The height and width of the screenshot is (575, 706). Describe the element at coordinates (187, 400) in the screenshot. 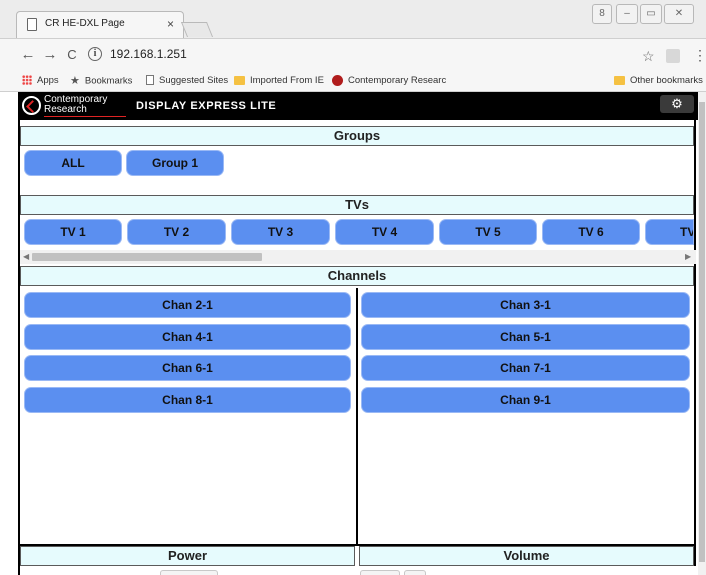

I see `channel-button: Chan 8-1` at that location.